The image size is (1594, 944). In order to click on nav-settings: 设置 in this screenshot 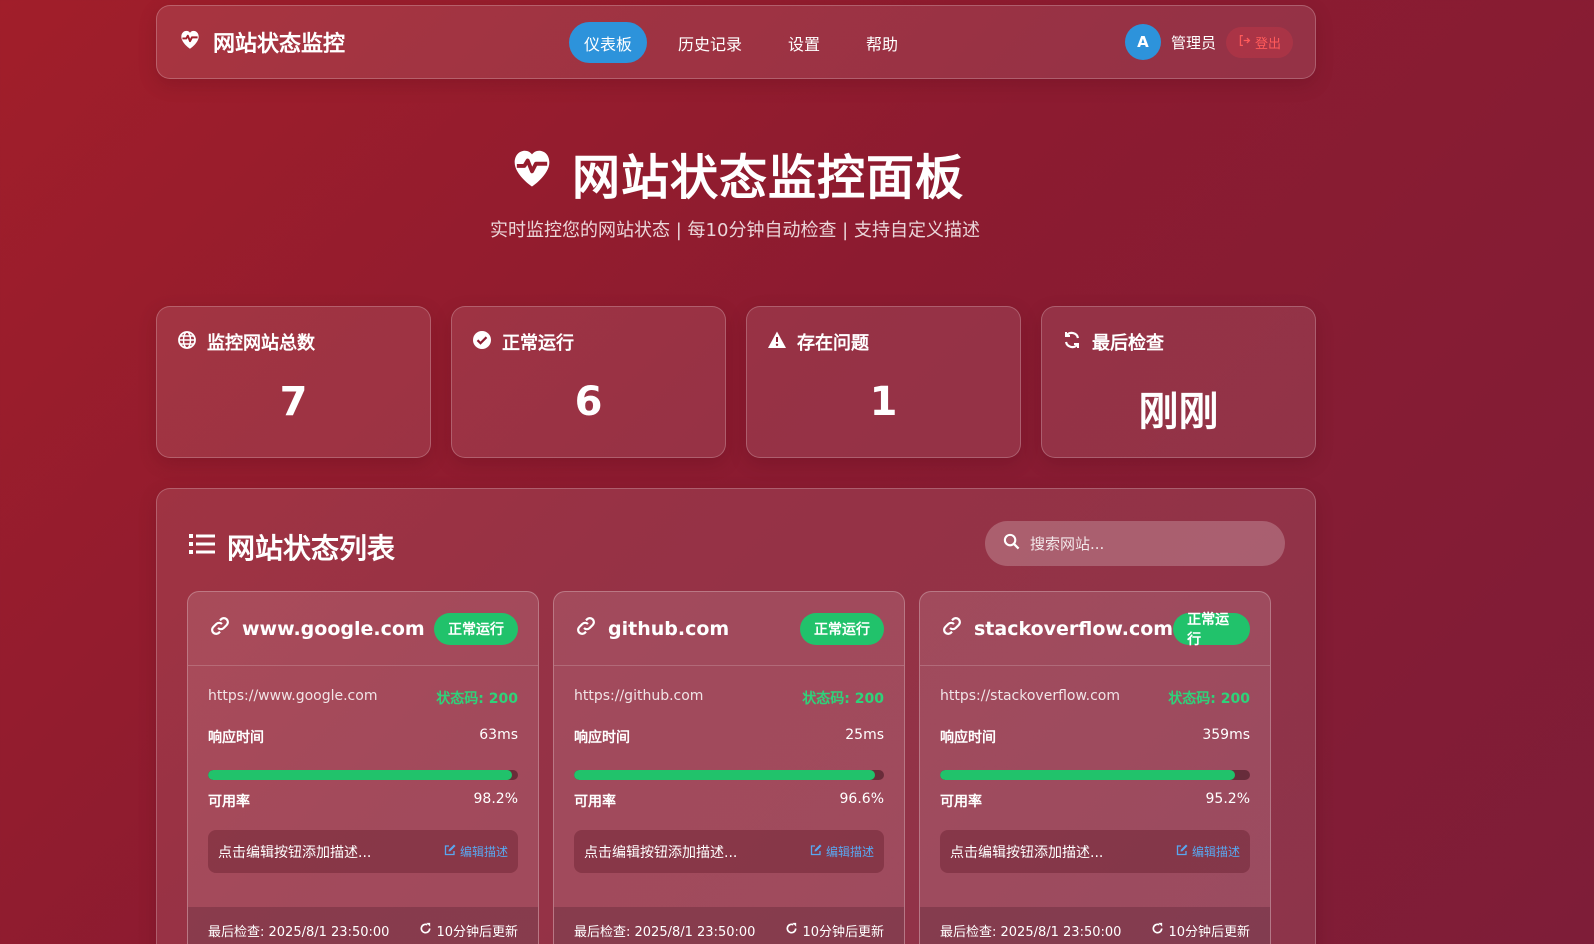, I will do `click(804, 42)`.